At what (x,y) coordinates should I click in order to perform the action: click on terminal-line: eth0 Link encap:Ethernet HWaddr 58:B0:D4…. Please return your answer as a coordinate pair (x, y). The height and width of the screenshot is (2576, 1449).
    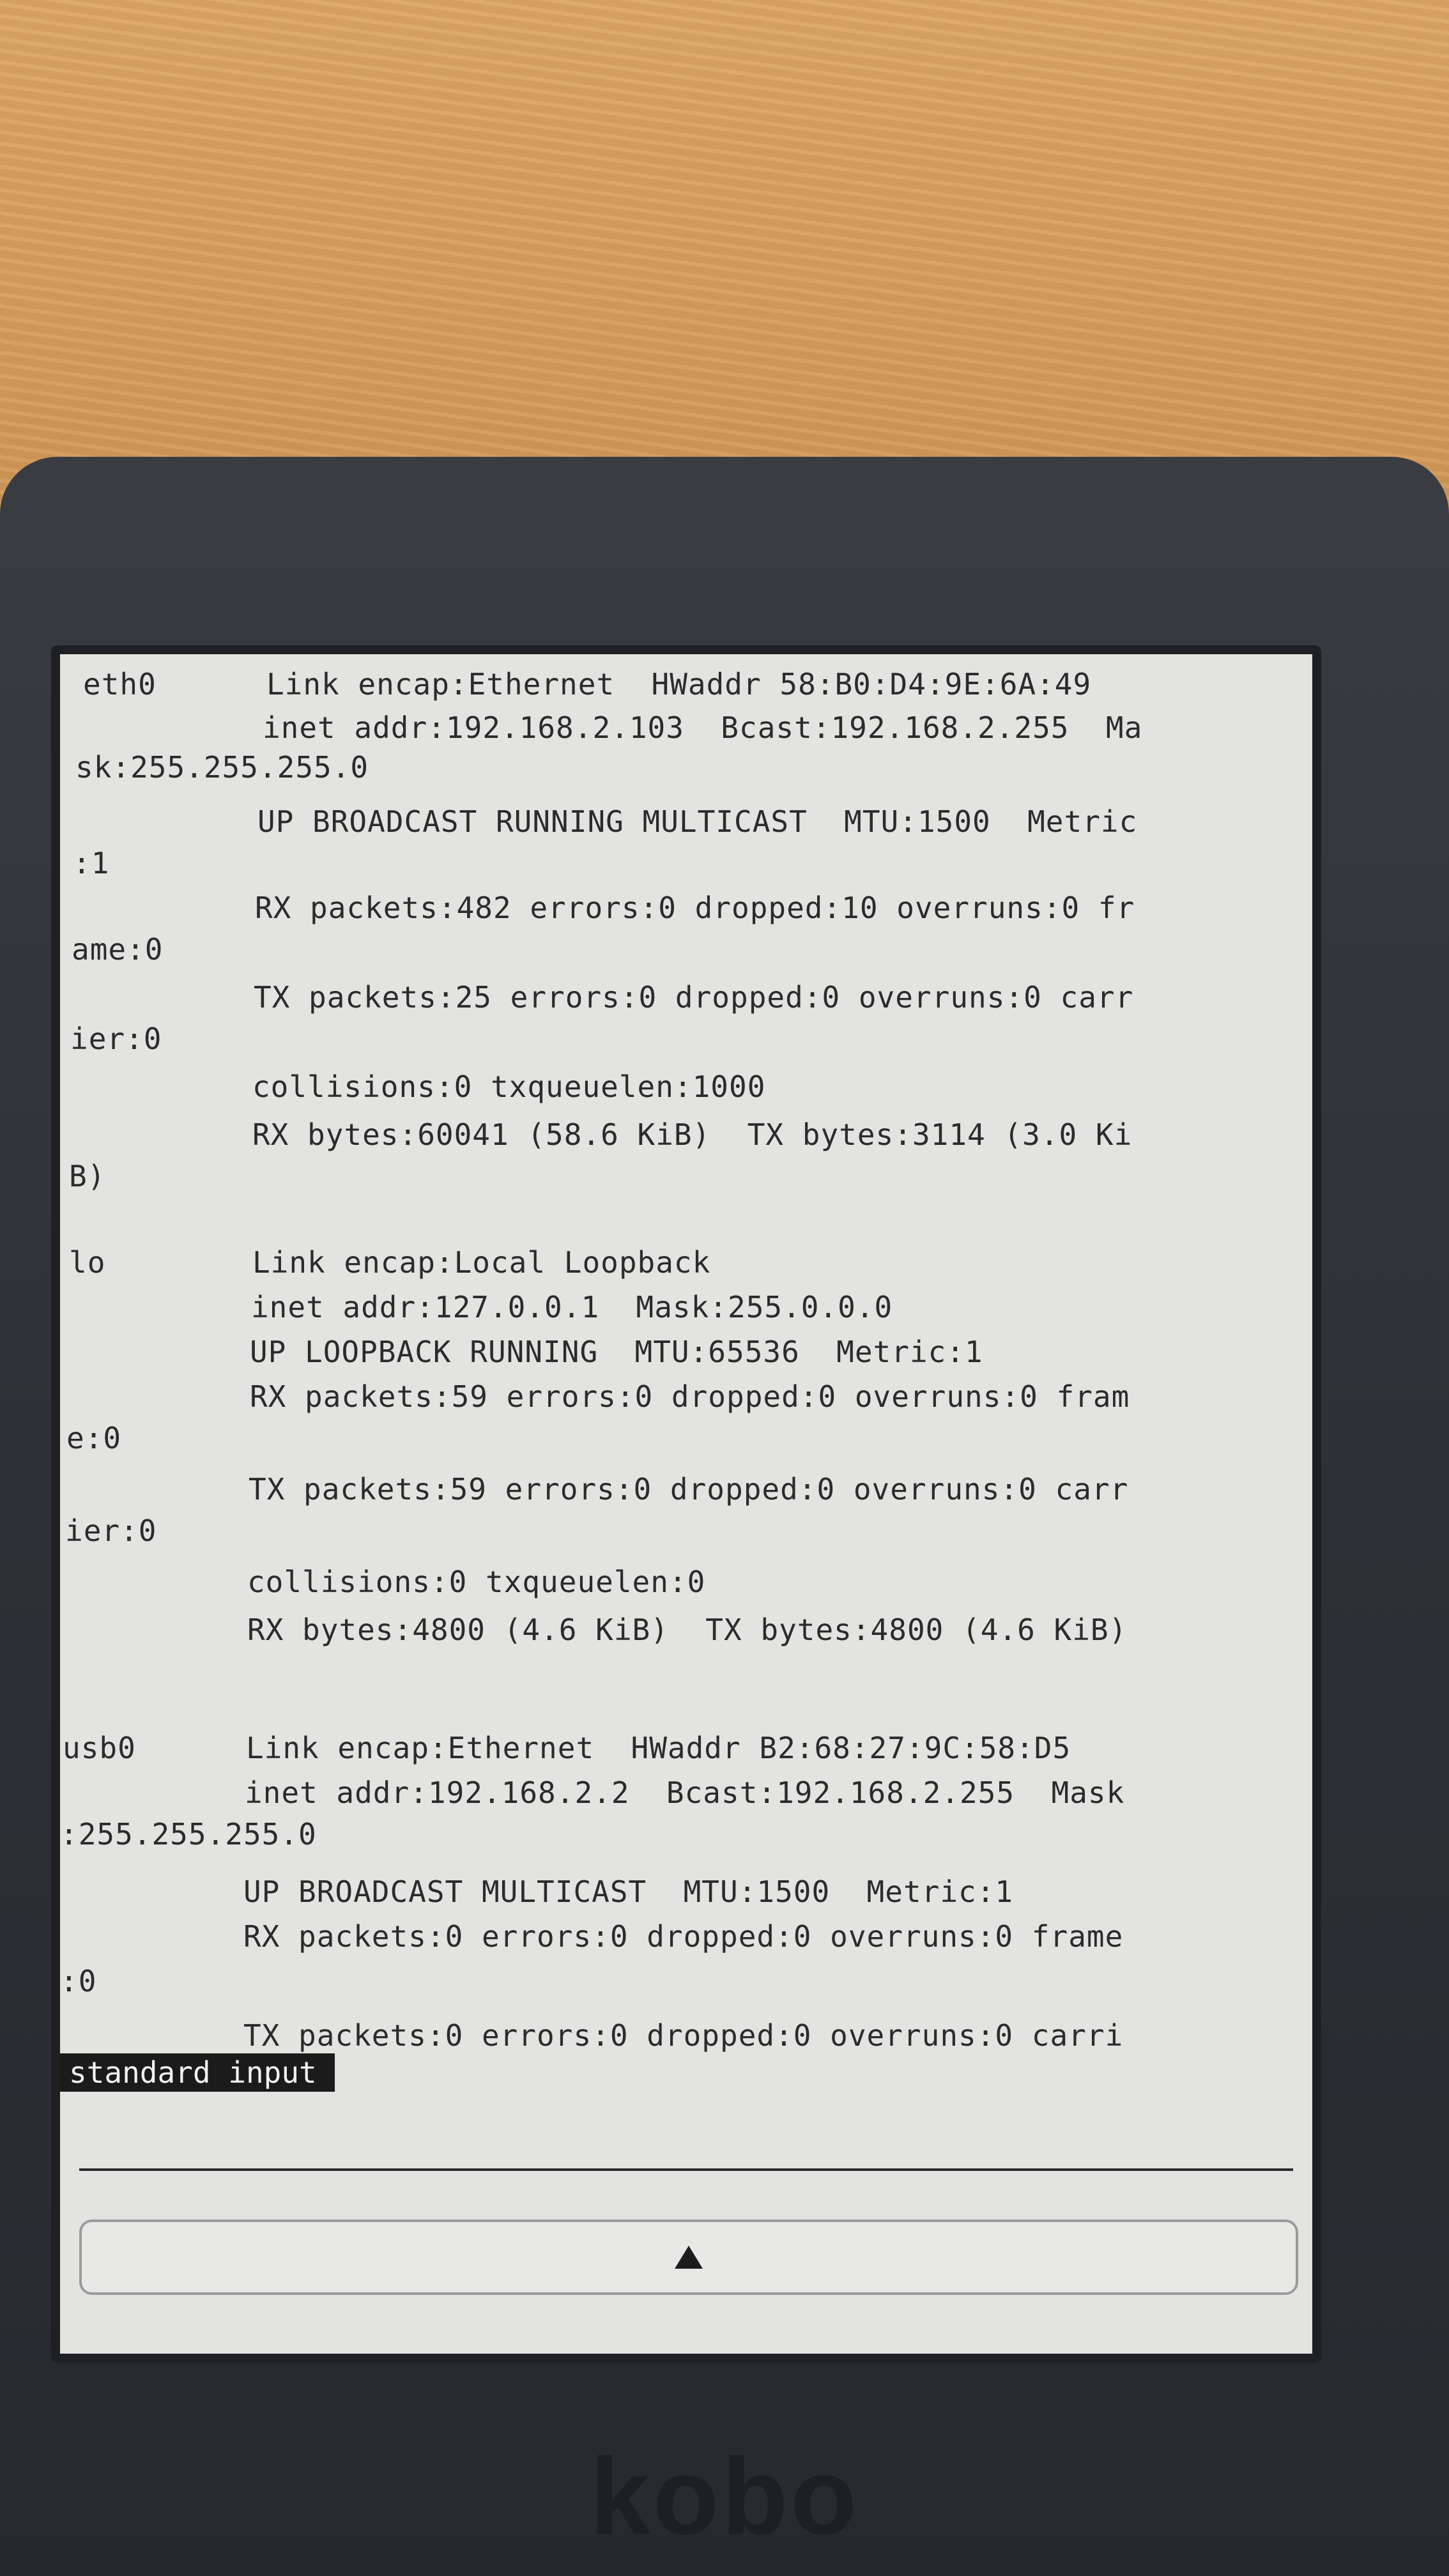
    Looking at the image, I should click on (587, 684).